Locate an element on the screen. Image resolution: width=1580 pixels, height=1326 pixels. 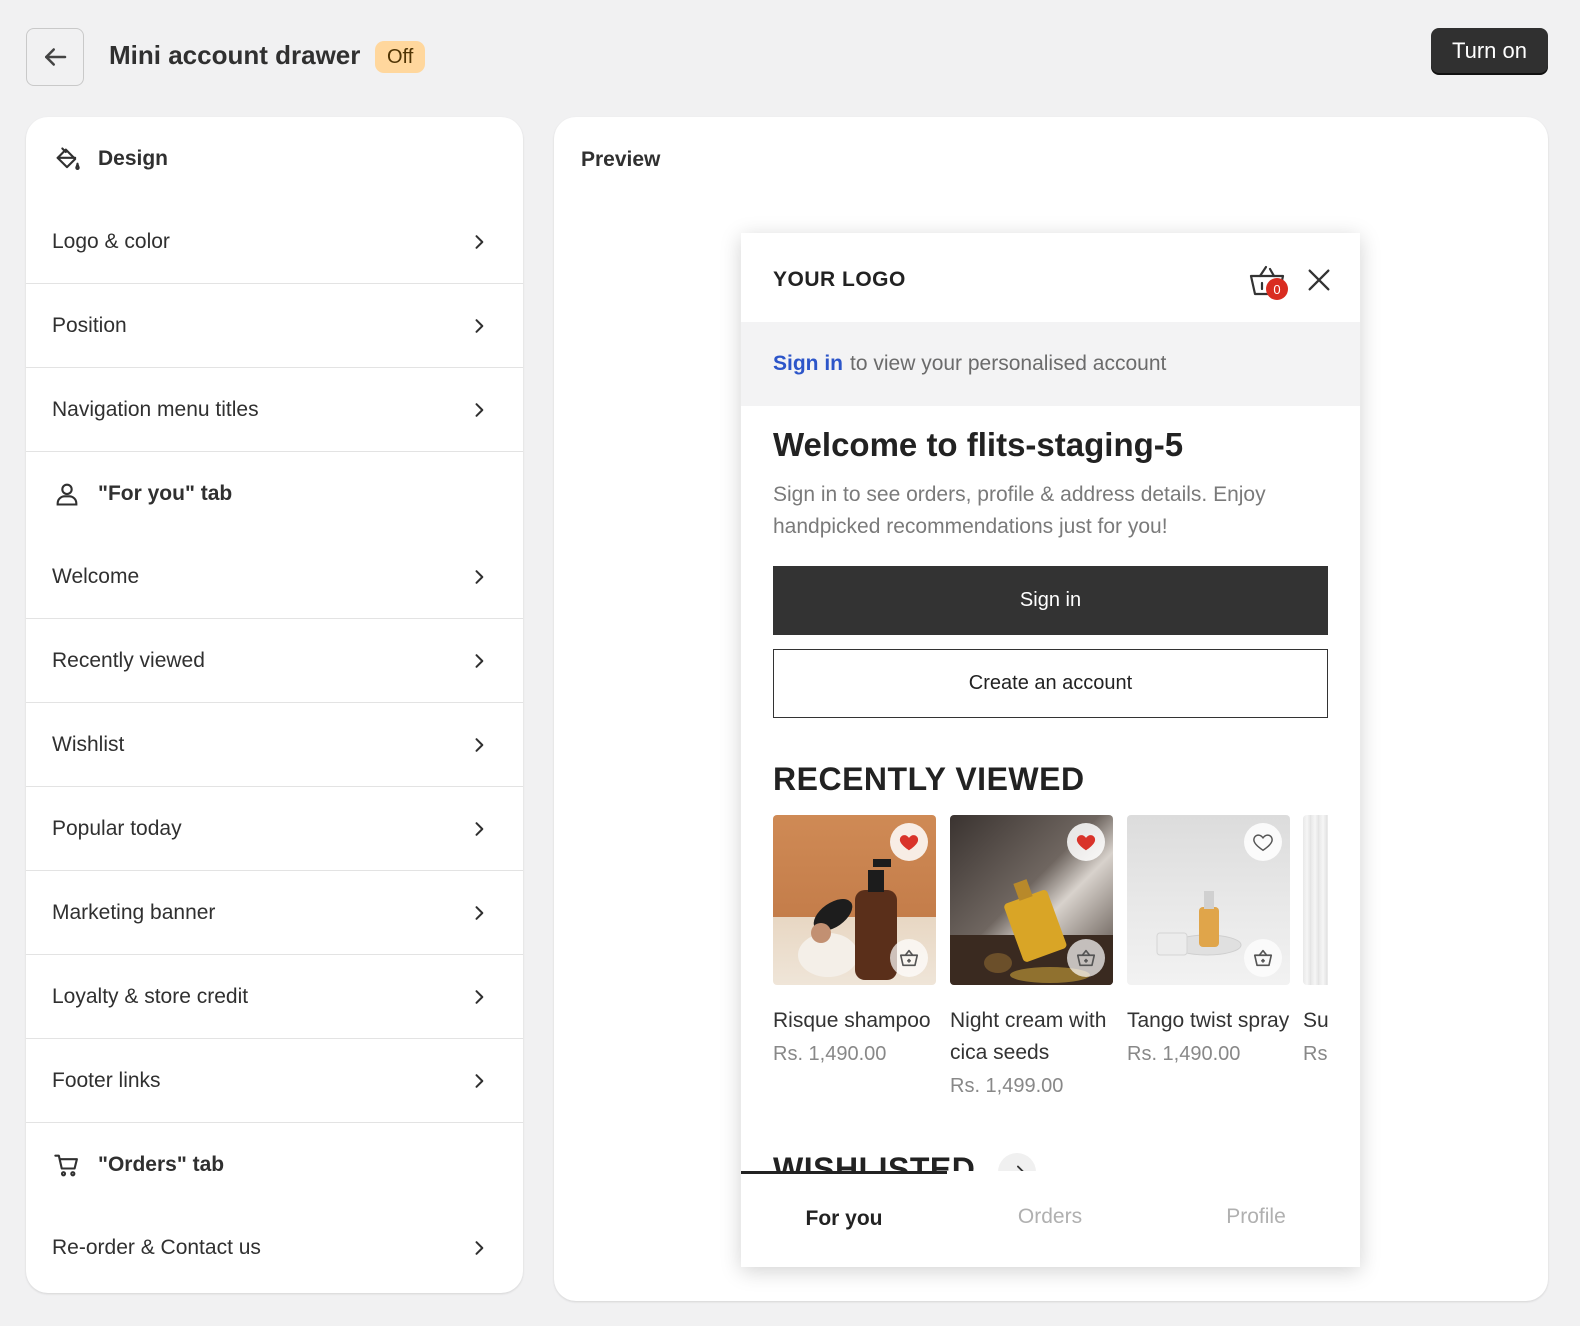
menu-item-label: Logo & color is located at coordinates (111, 241).